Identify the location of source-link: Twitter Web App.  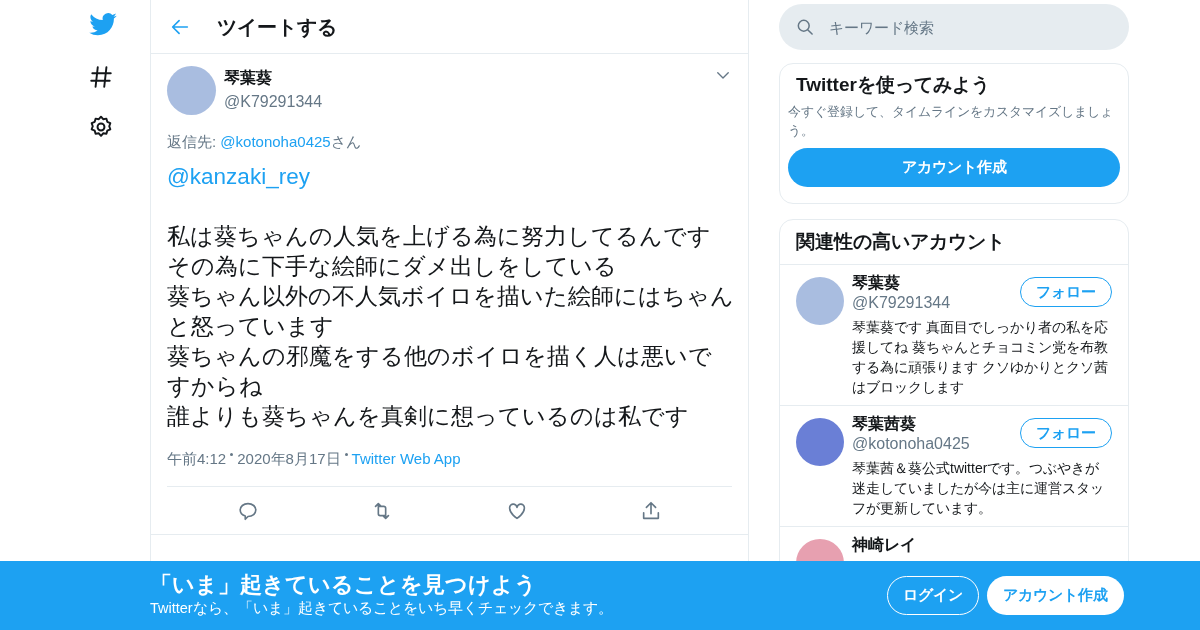
(406, 458).